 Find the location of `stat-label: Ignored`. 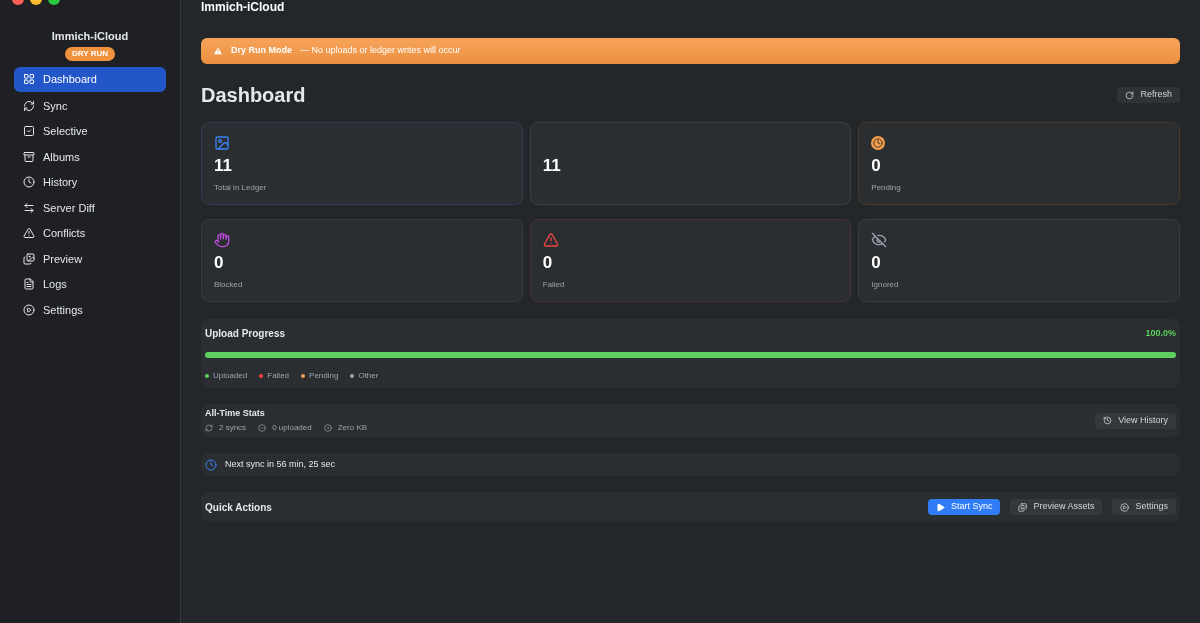

stat-label: Ignored is located at coordinates (885, 284).